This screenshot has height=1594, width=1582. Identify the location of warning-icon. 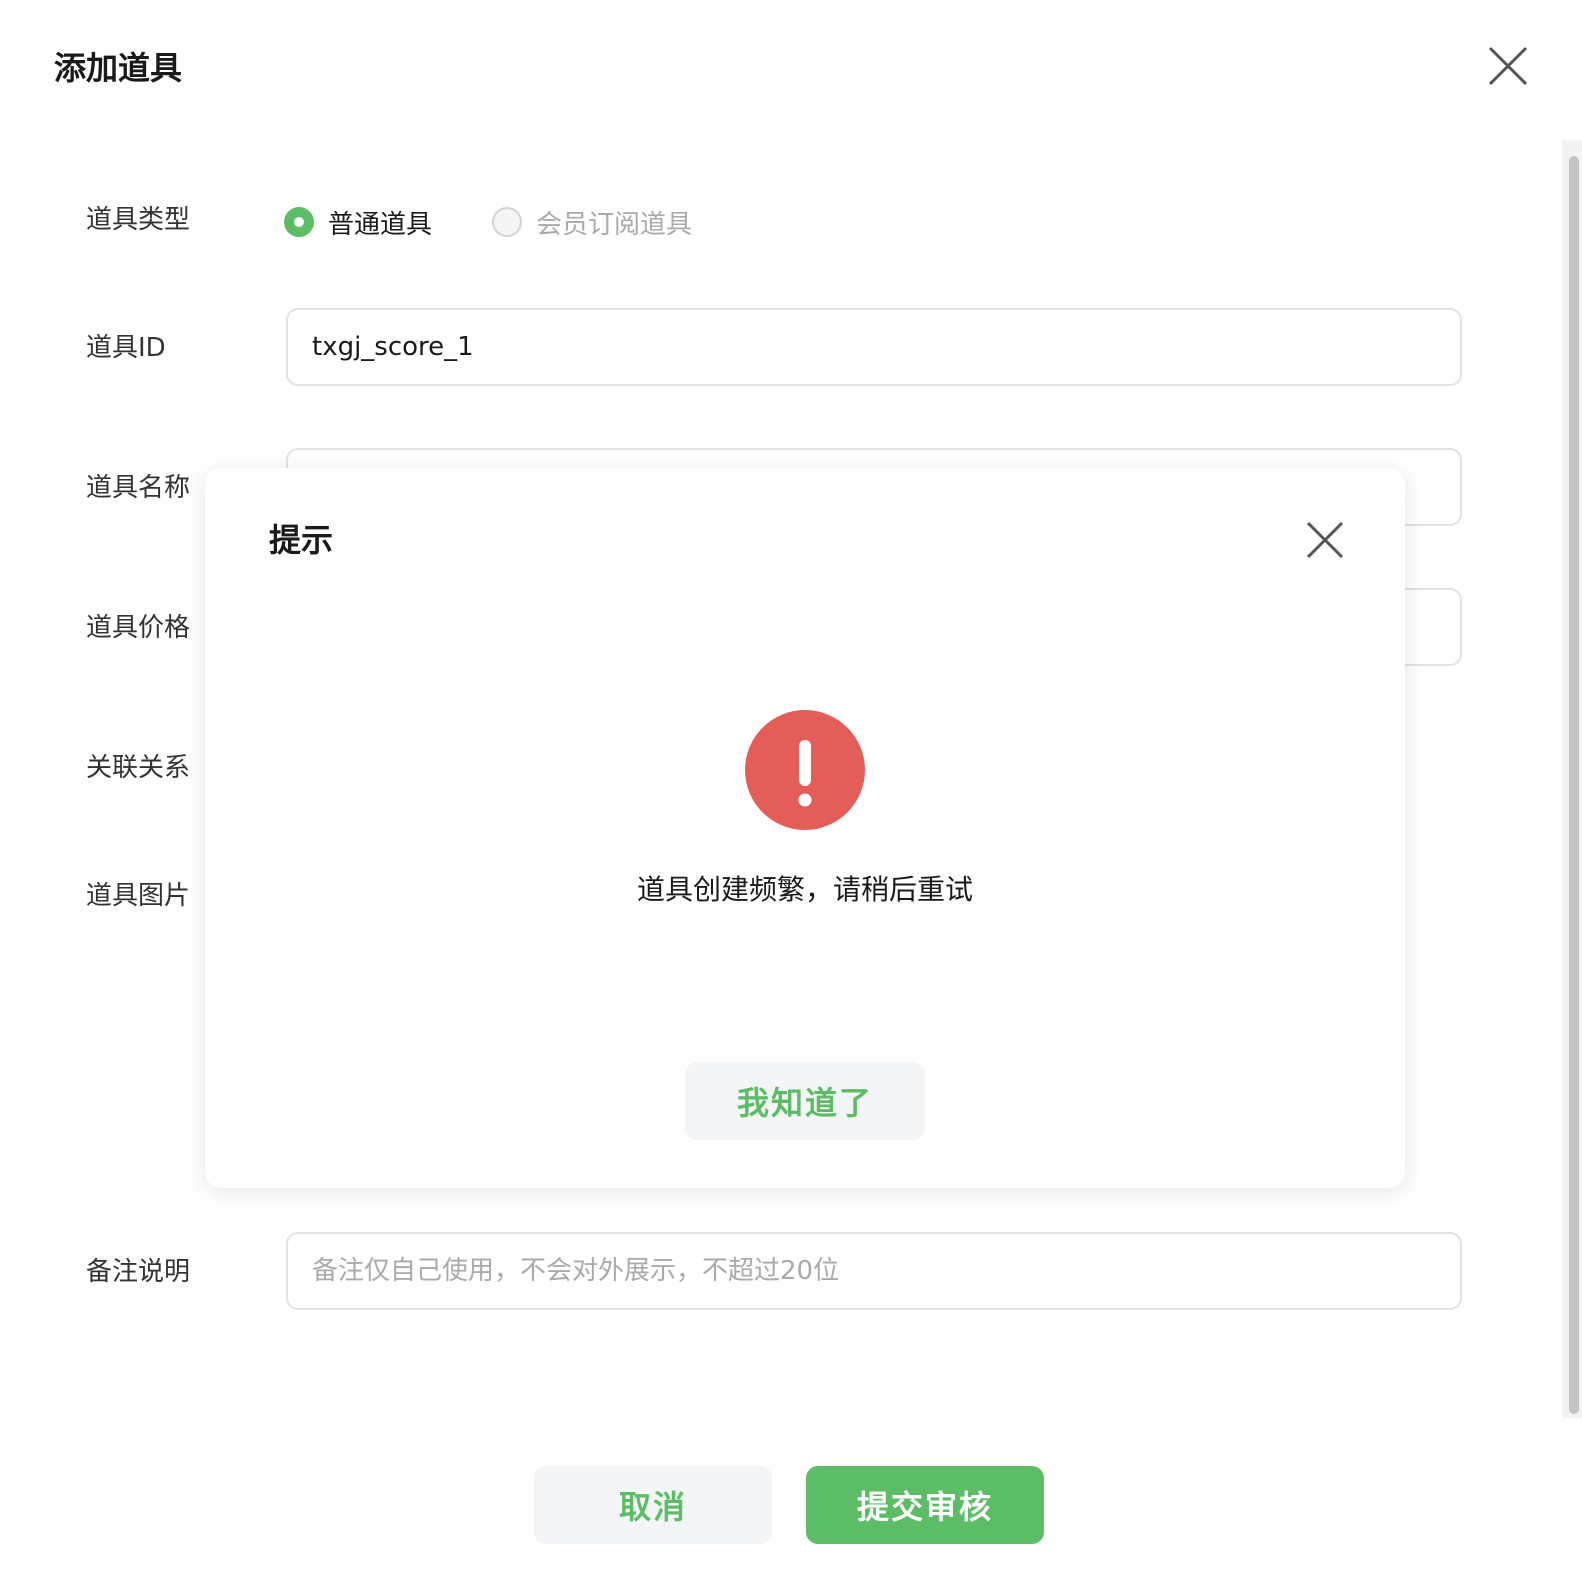
(805, 770).